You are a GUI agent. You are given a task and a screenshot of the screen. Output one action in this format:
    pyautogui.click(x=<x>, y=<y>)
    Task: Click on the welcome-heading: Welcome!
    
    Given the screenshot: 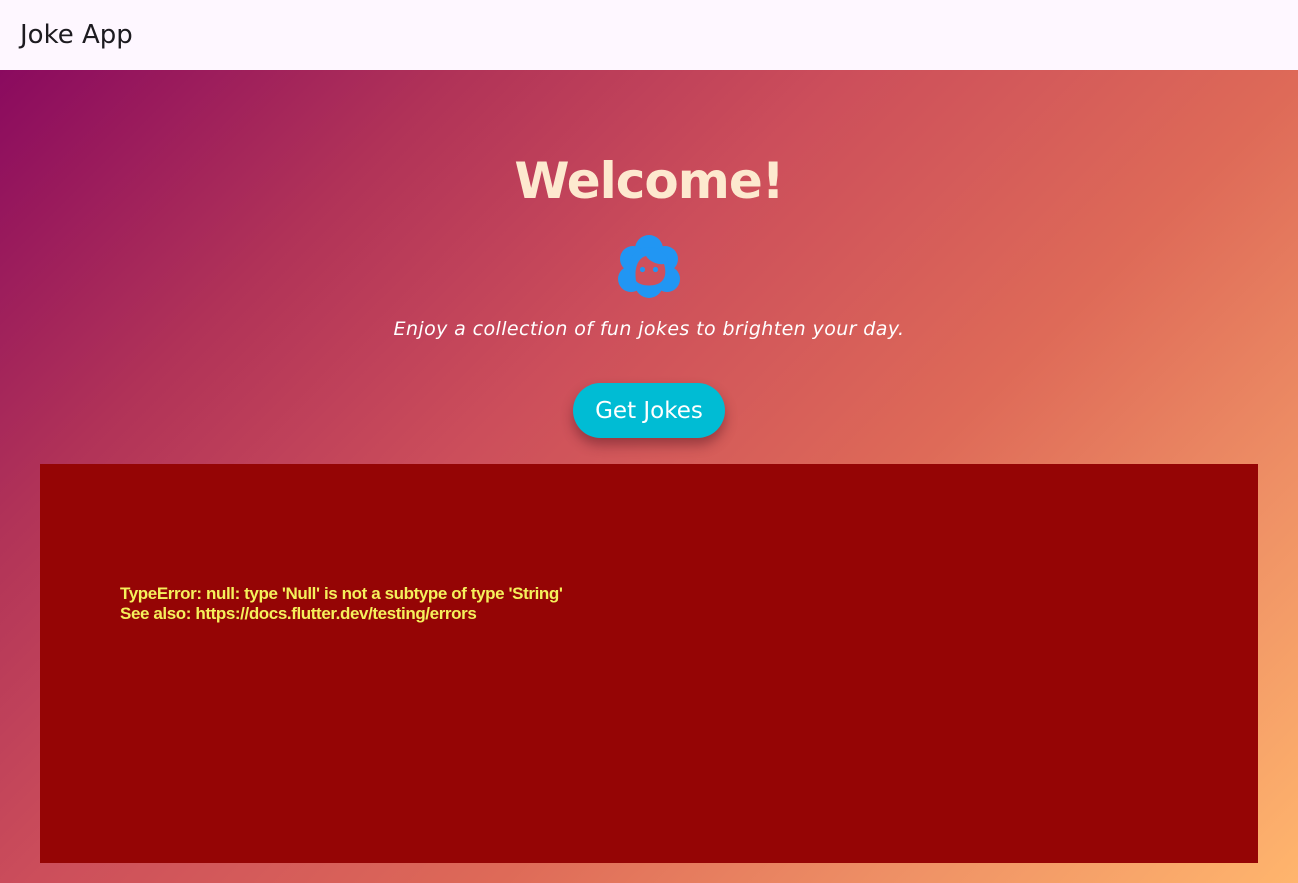 What is the action you would take?
    pyautogui.click(x=649, y=181)
    